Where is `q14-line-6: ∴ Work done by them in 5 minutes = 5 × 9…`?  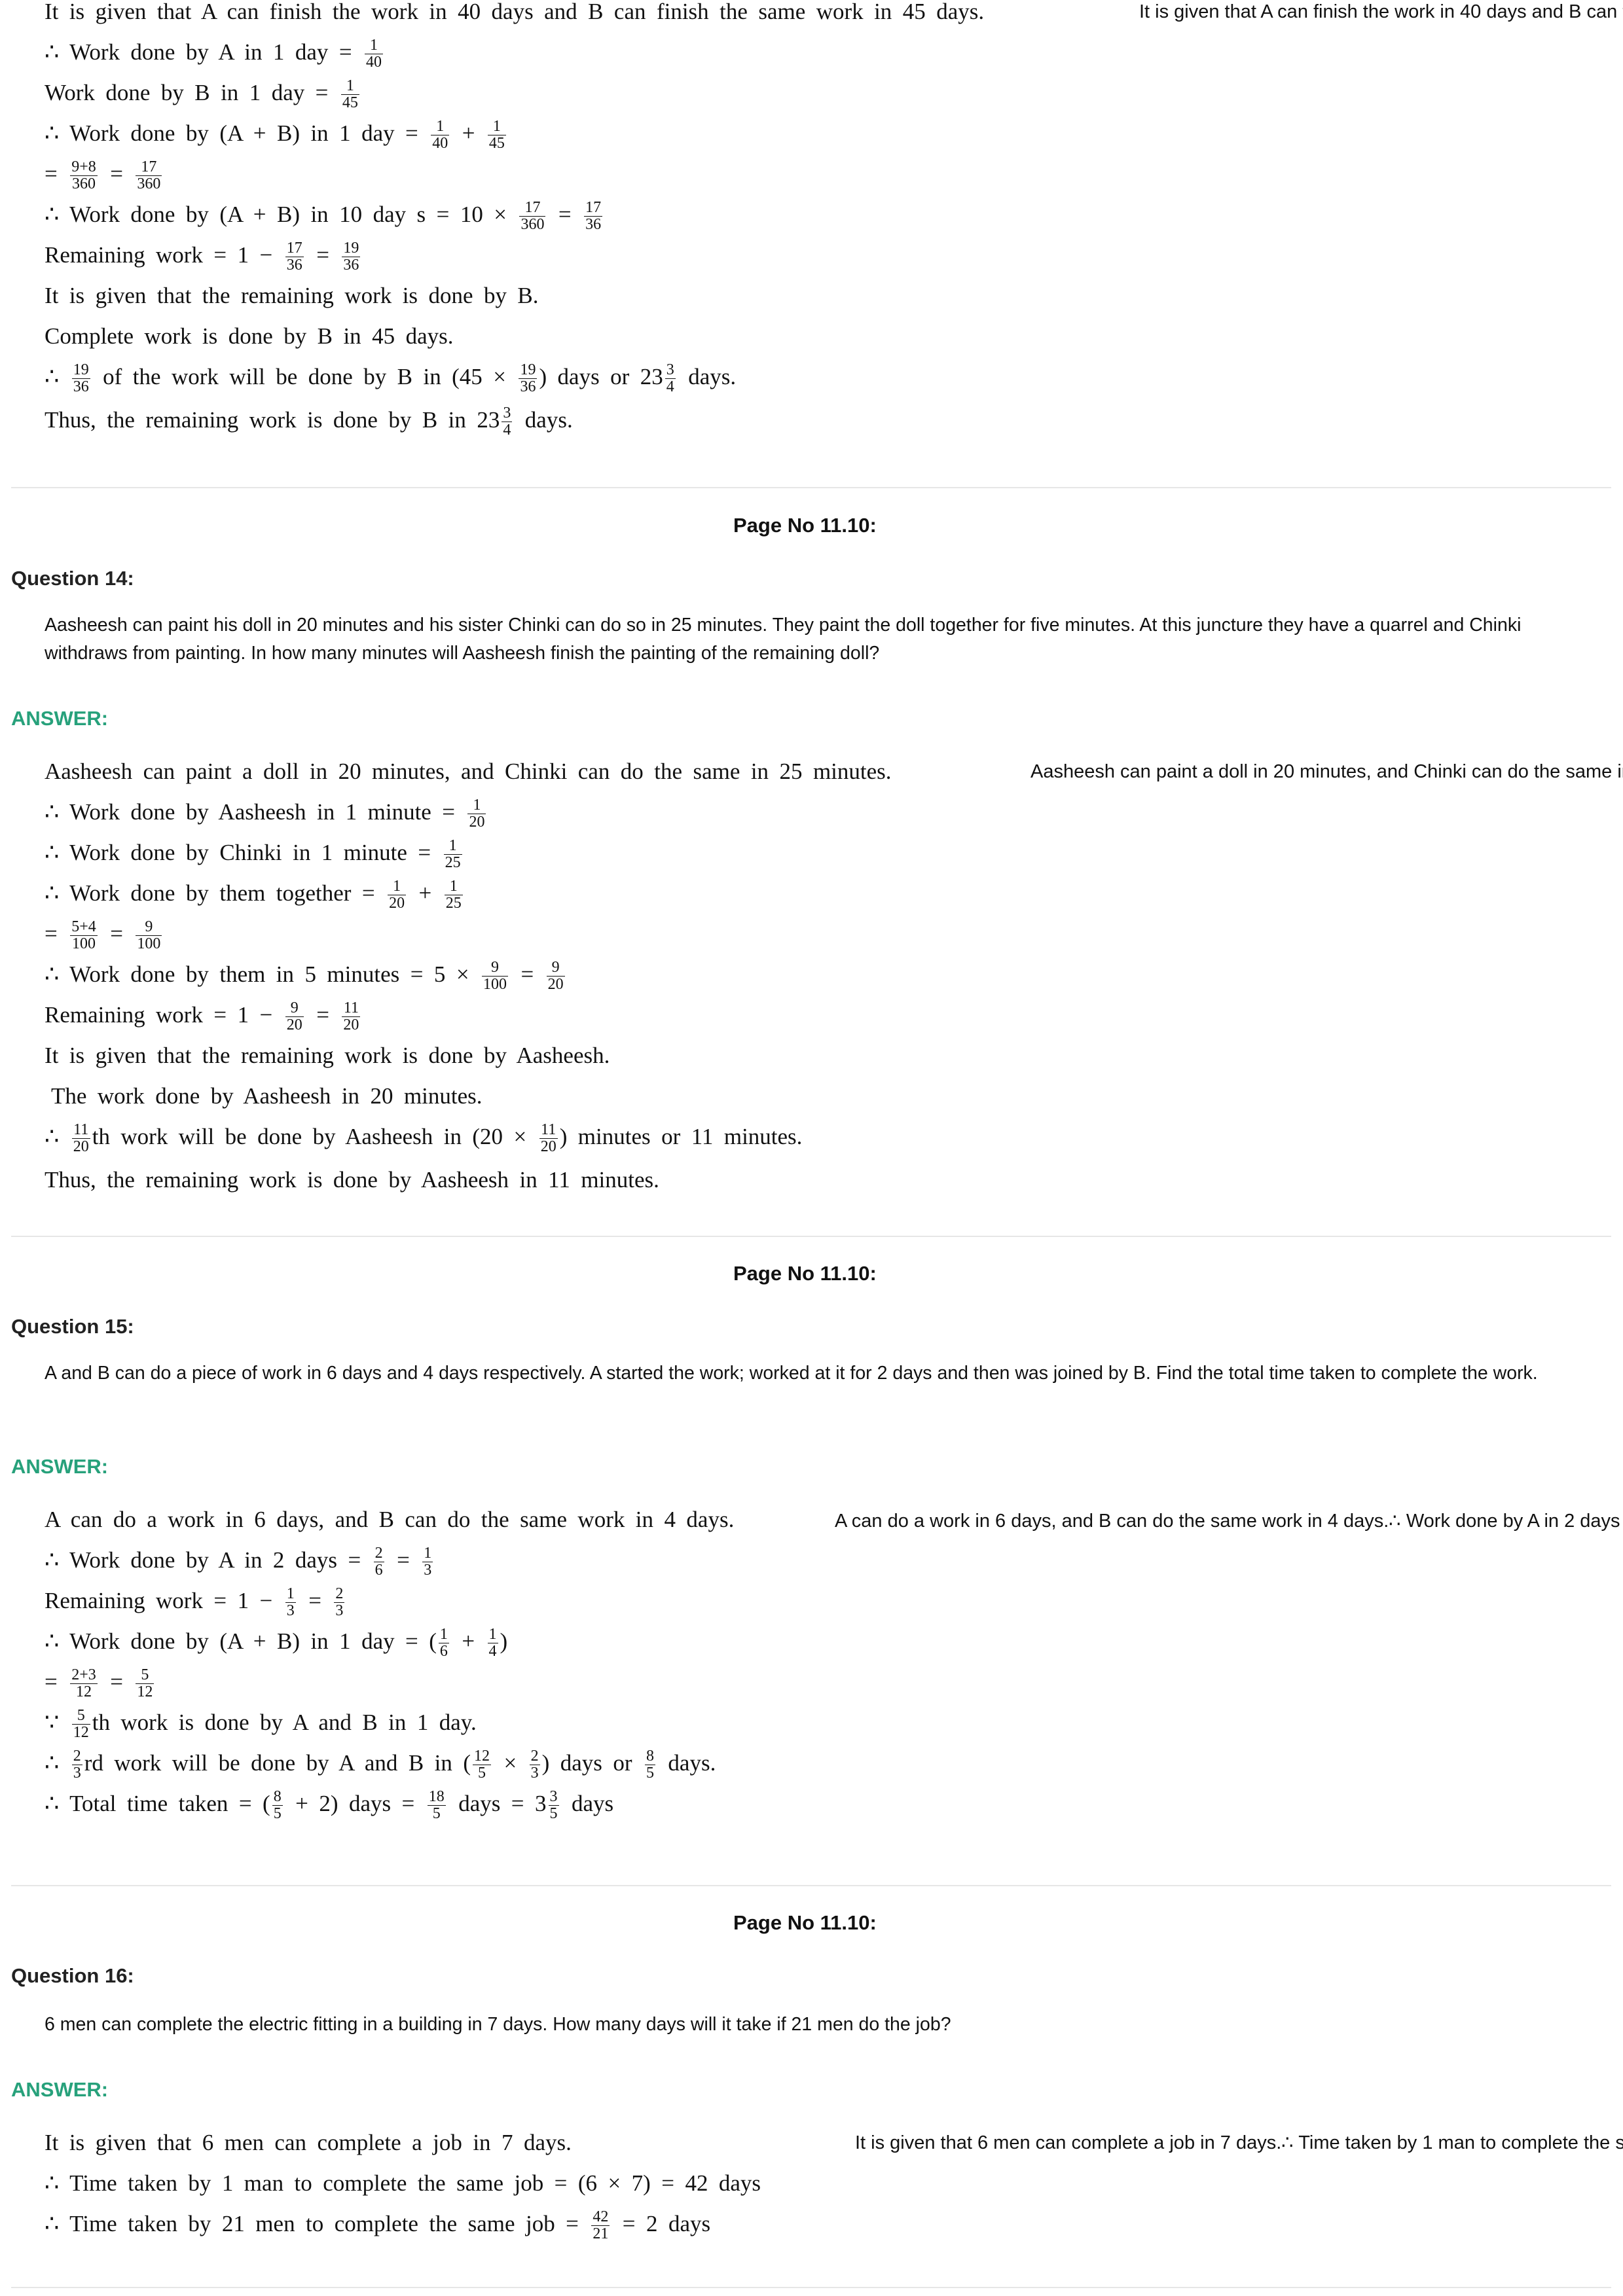 q14-line-6: ∴ Work done by them in 5 minutes = 5 × 9… is located at coordinates (305, 976).